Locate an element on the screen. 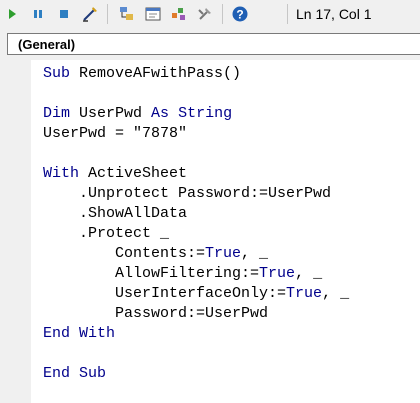  object-browser-icon is located at coordinates (179, 14).